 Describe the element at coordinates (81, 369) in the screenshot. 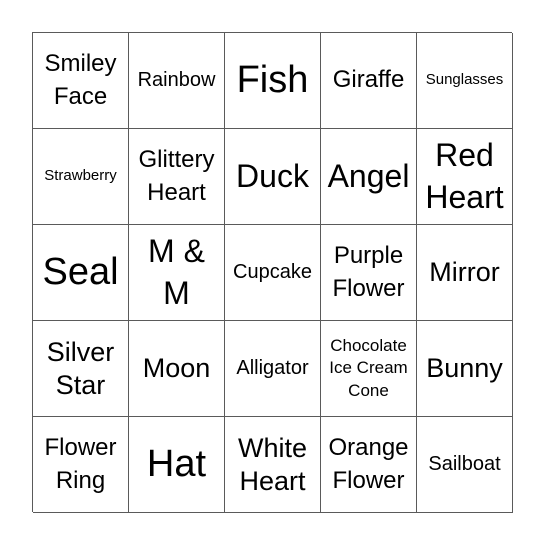

I see `bingo-cell: Silver Star` at that location.